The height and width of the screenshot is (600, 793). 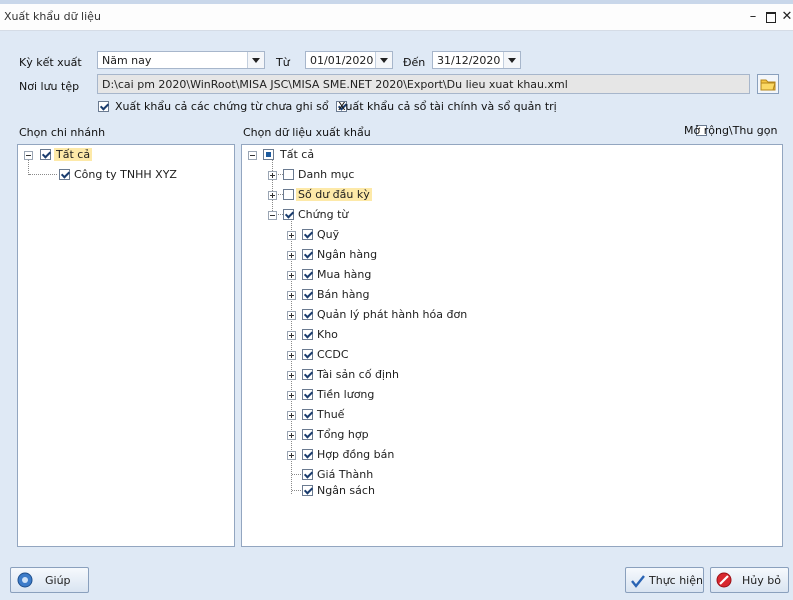 What do you see at coordinates (638, 581) in the screenshot?
I see `checkmark-icon` at bounding box center [638, 581].